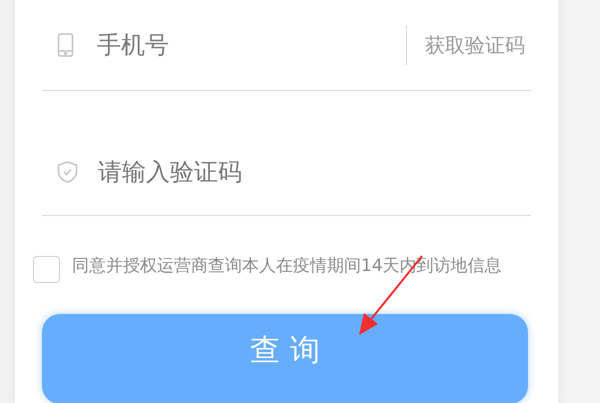 The image size is (600, 403). I want to click on code-input-field: 请输入验证码, so click(314, 172).